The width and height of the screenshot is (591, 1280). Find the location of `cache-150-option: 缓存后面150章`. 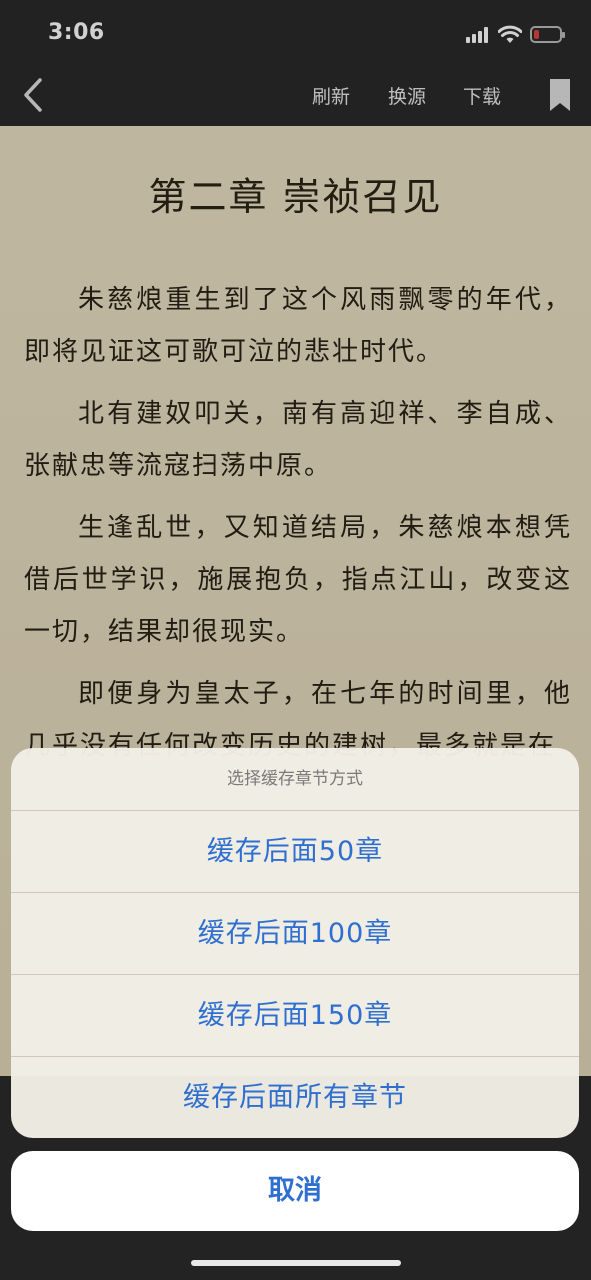

cache-150-option: 缓存后面150章 is located at coordinates (295, 1015).